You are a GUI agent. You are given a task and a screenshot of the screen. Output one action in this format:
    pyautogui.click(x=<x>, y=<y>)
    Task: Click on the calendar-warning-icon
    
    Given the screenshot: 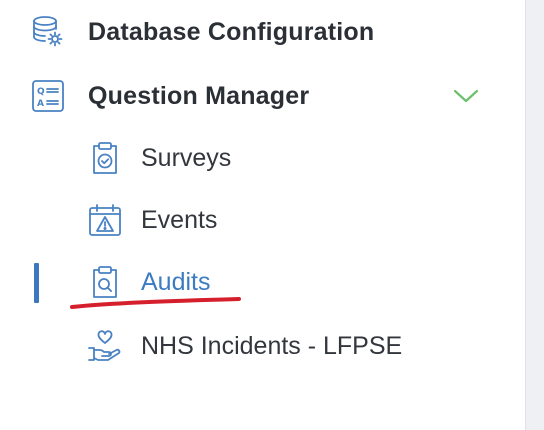 What is the action you would take?
    pyautogui.click(x=105, y=220)
    